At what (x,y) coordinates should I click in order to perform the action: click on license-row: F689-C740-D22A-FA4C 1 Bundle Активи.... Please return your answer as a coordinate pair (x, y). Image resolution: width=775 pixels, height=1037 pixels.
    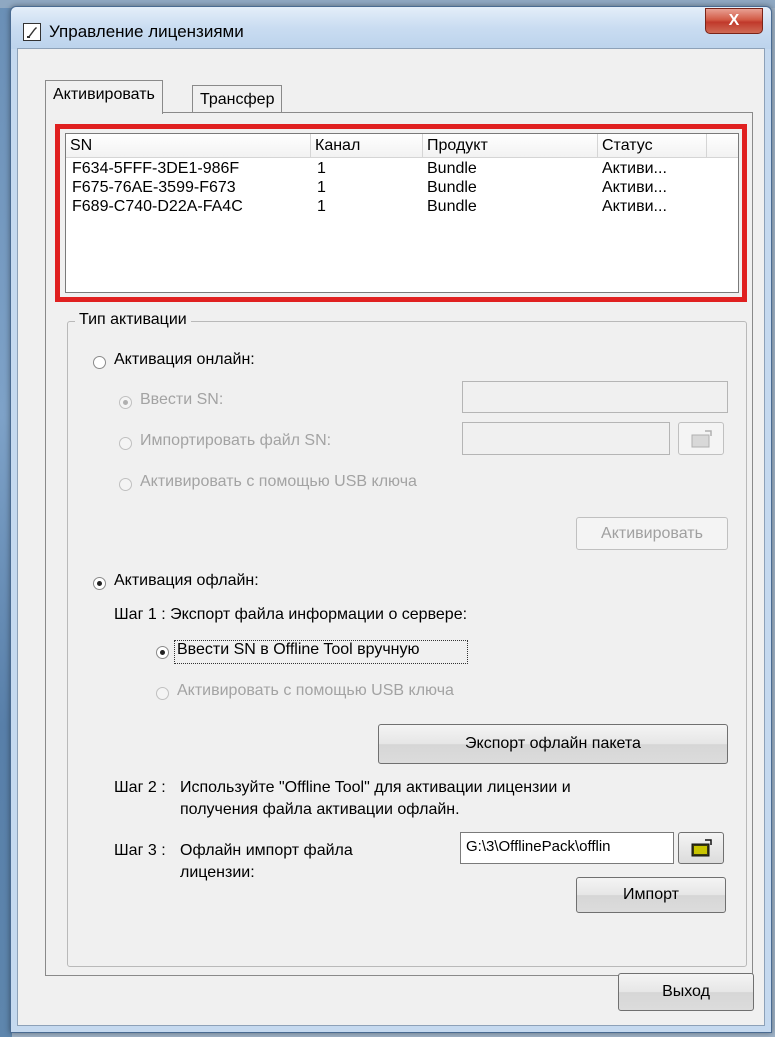
    Looking at the image, I should click on (402, 206).